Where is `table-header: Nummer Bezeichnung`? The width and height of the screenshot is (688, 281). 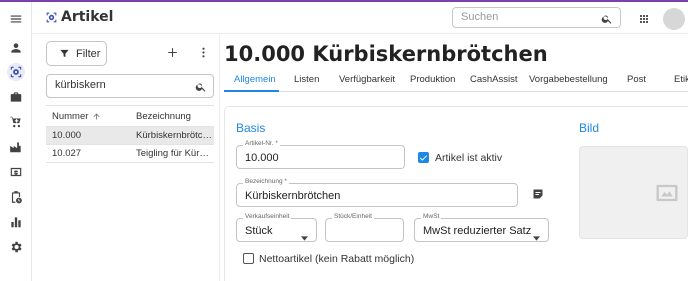
table-header: Nummer Bezeichnung is located at coordinates (130, 116).